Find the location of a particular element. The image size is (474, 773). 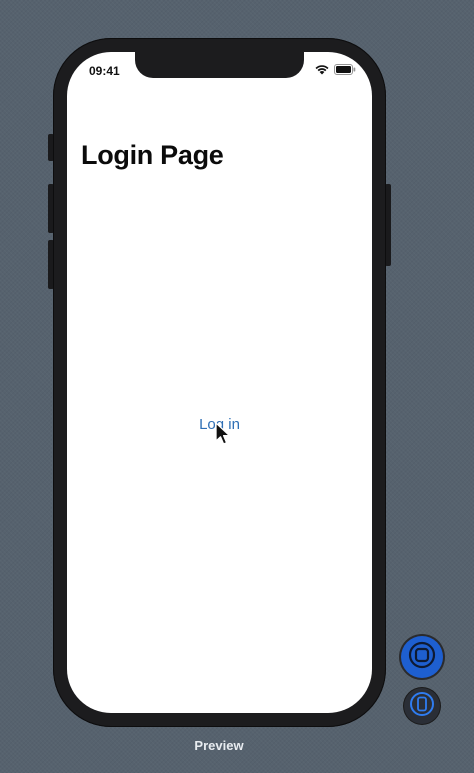

device-preview-button is located at coordinates (422, 706).